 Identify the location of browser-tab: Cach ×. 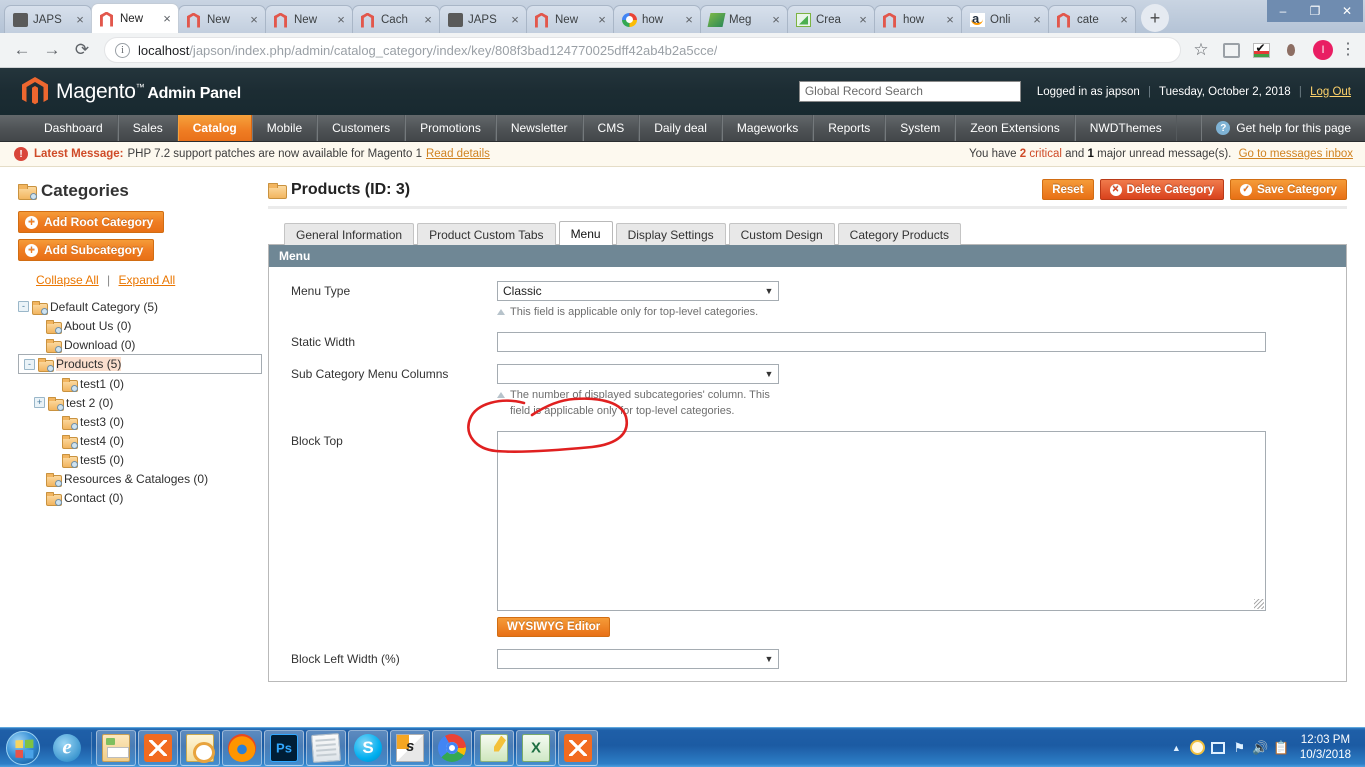
(396, 19).